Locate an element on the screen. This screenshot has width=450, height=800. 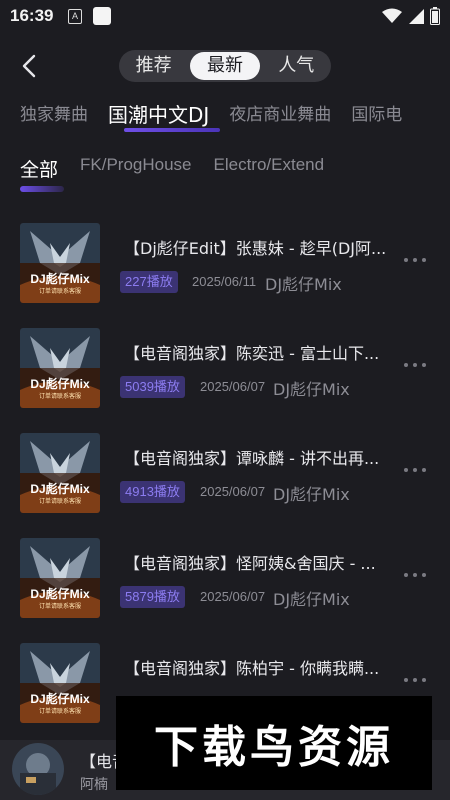
subtab-active-indicator is located at coordinates (42, 189).